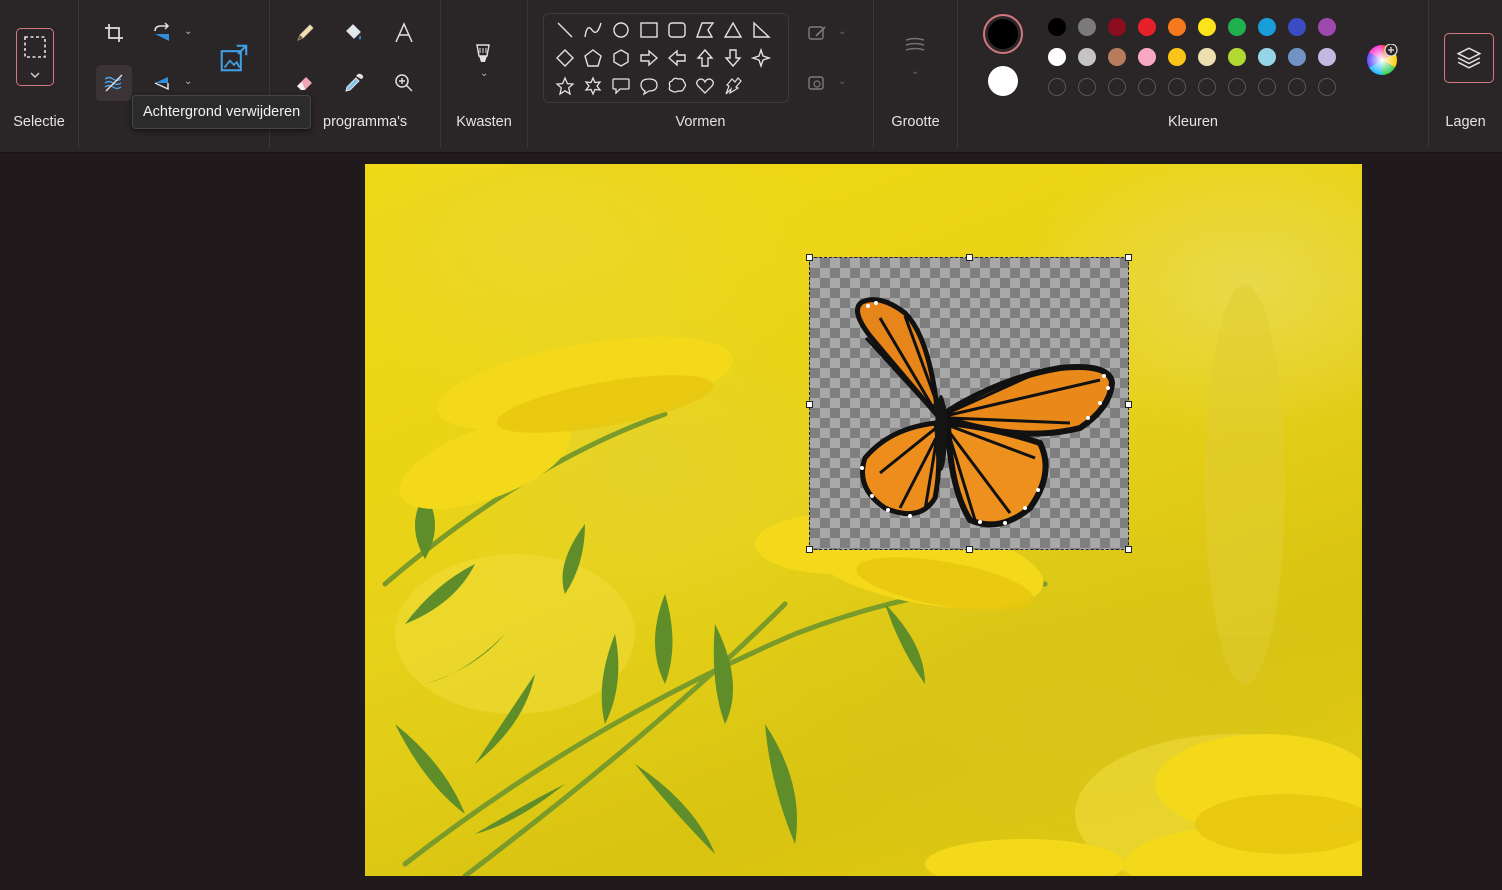 The height and width of the screenshot is (890, 1502). I want to click on star-five-shape, so click(565, 86).